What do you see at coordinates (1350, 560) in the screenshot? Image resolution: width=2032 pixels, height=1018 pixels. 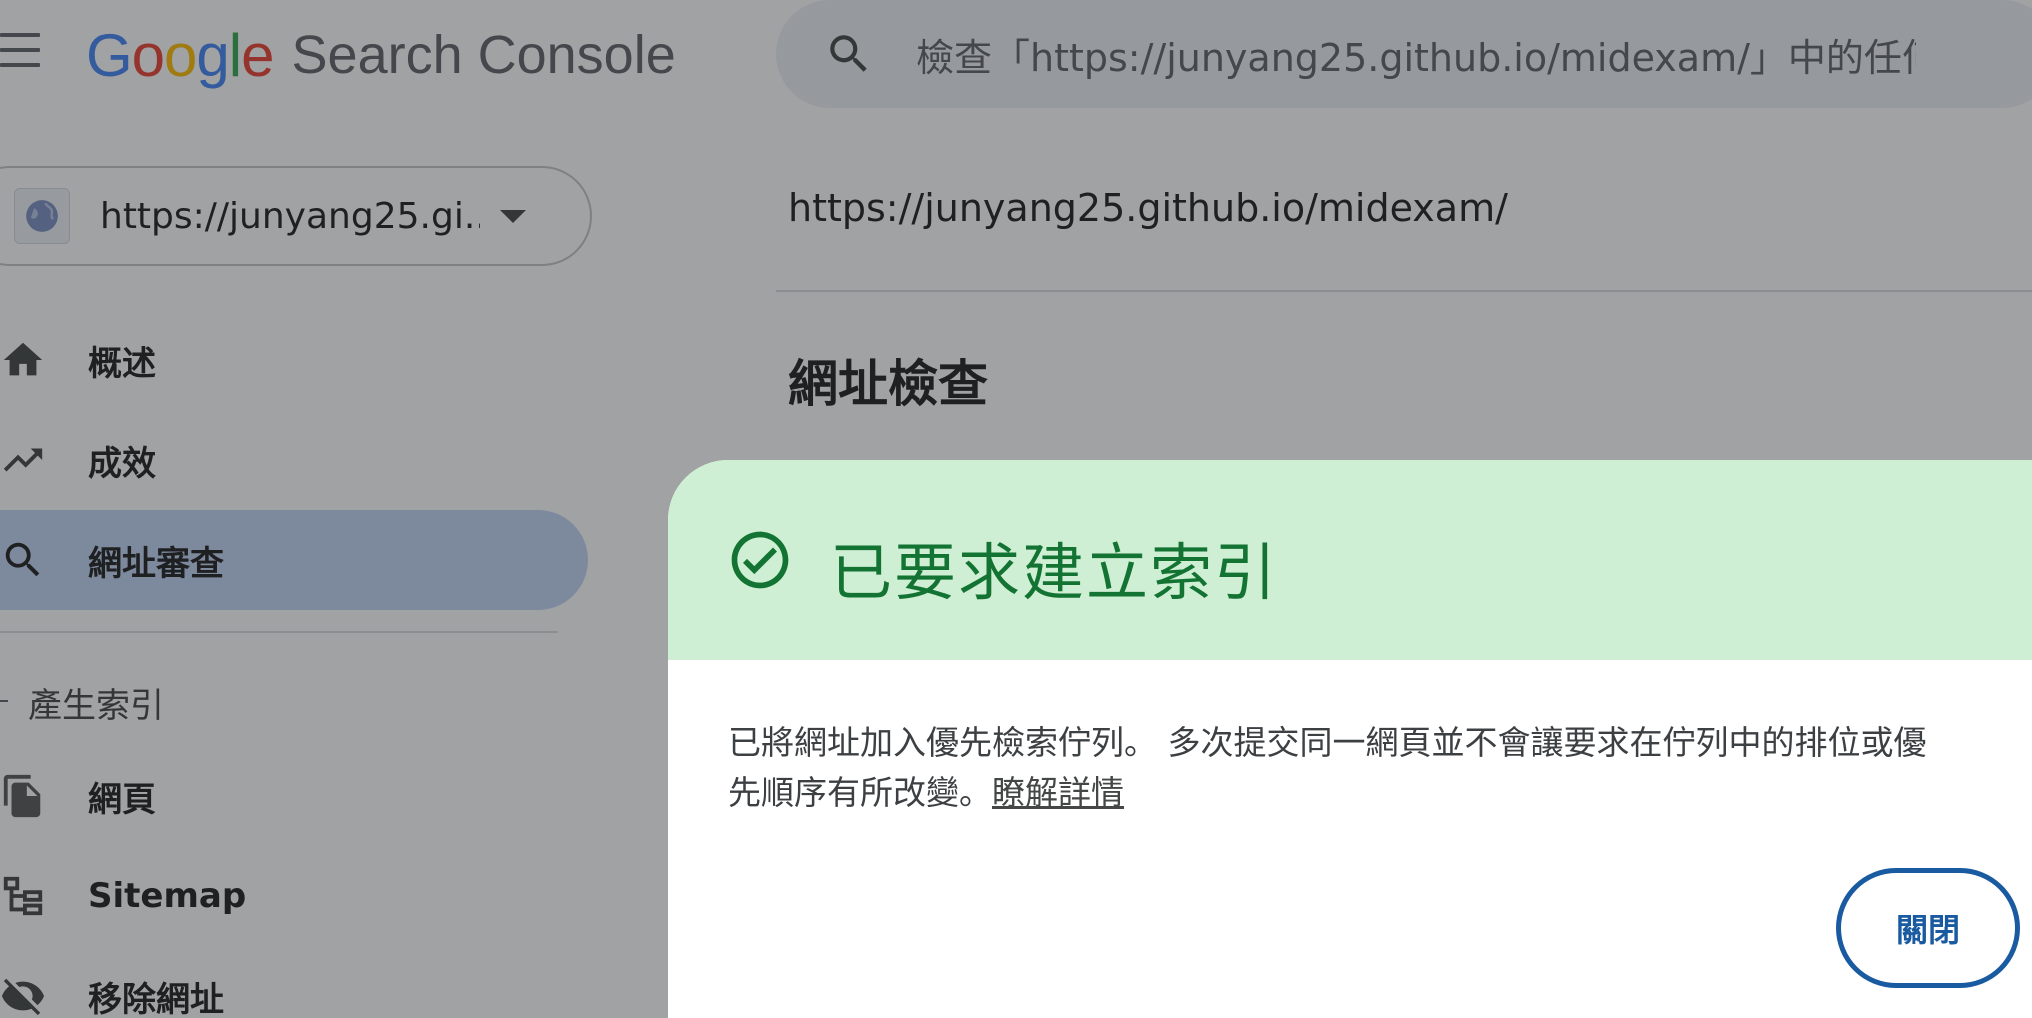 I see `dialog-header: 已要求建立索引` at bounding box center [1350, 560].